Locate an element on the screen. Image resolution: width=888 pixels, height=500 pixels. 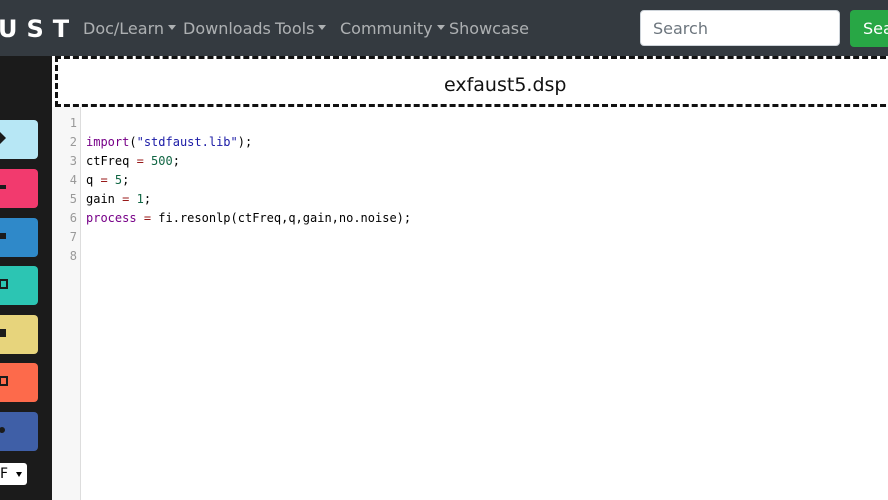
code-line: q = 5; is located at coordinates (107, 180).